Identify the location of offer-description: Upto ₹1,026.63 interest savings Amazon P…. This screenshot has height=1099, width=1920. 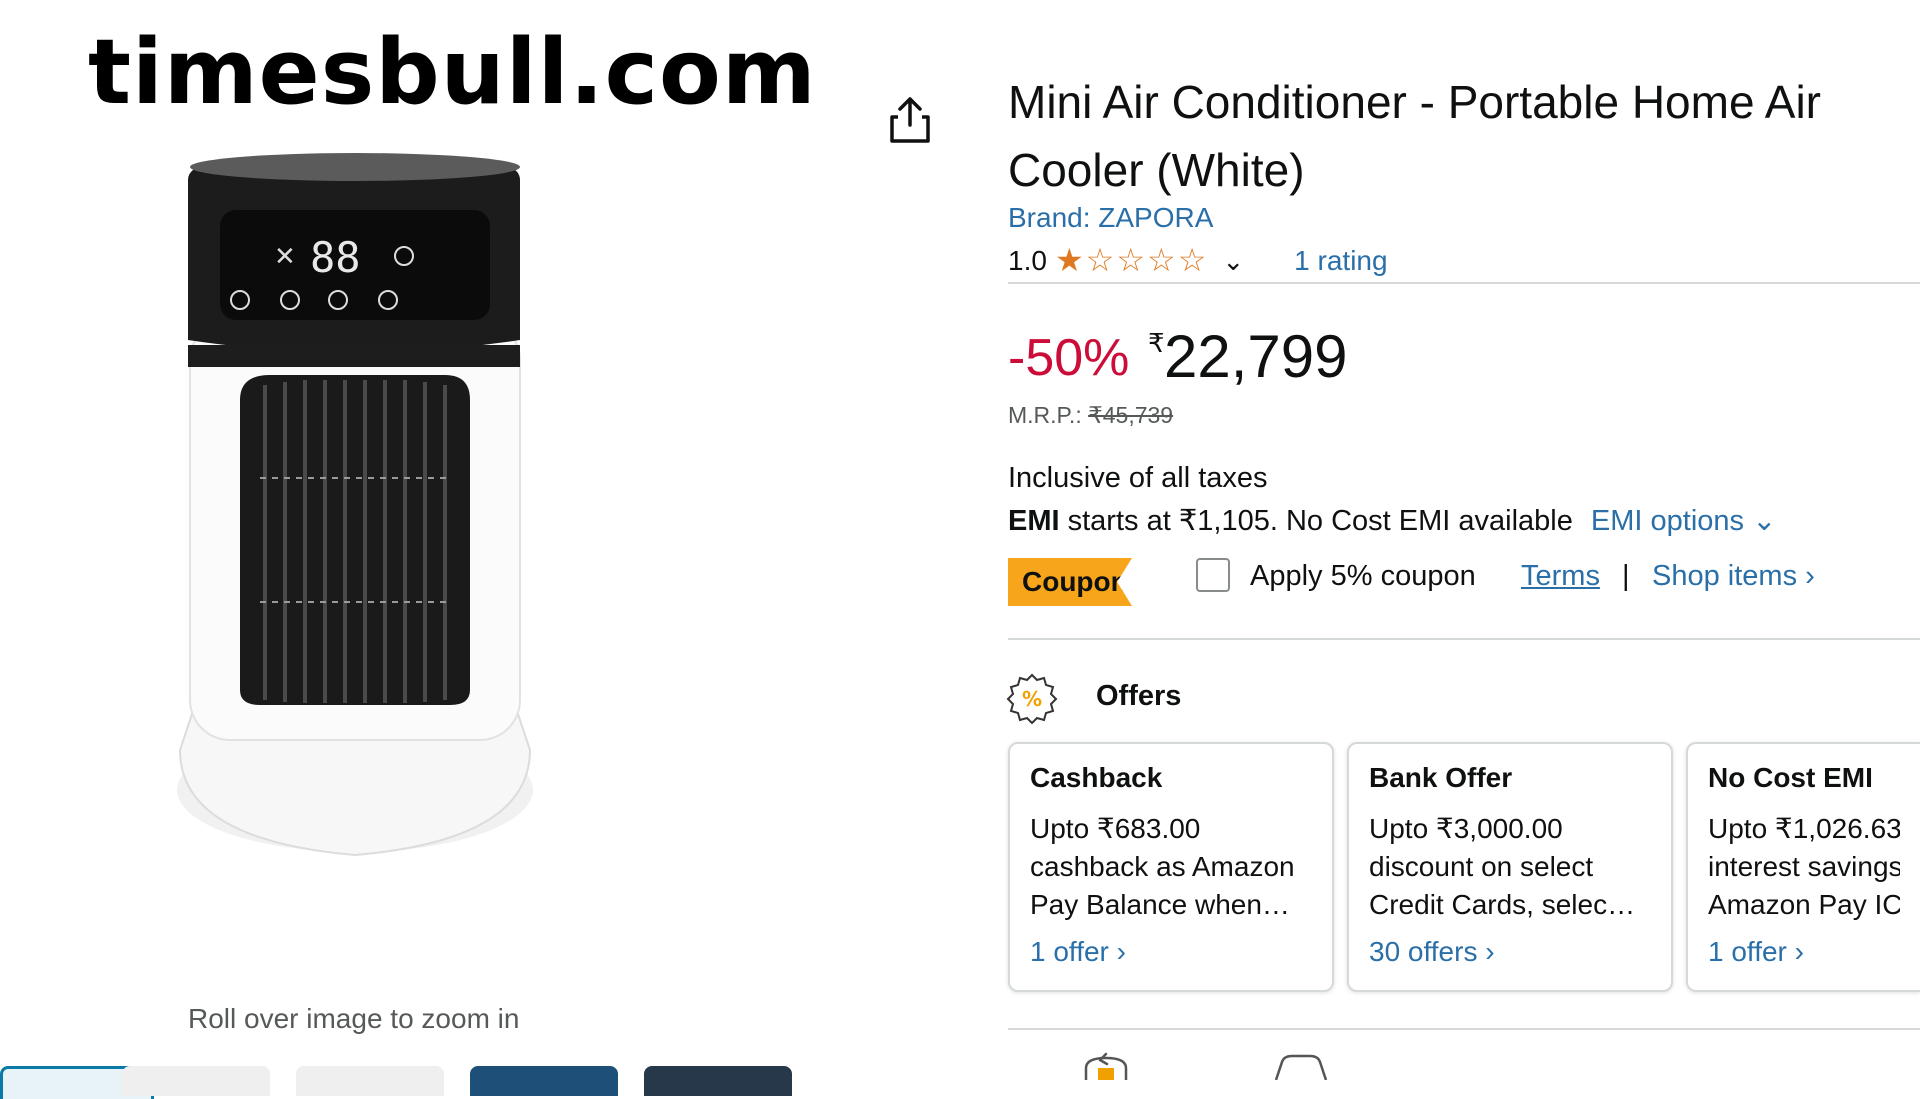
(1804, 867).